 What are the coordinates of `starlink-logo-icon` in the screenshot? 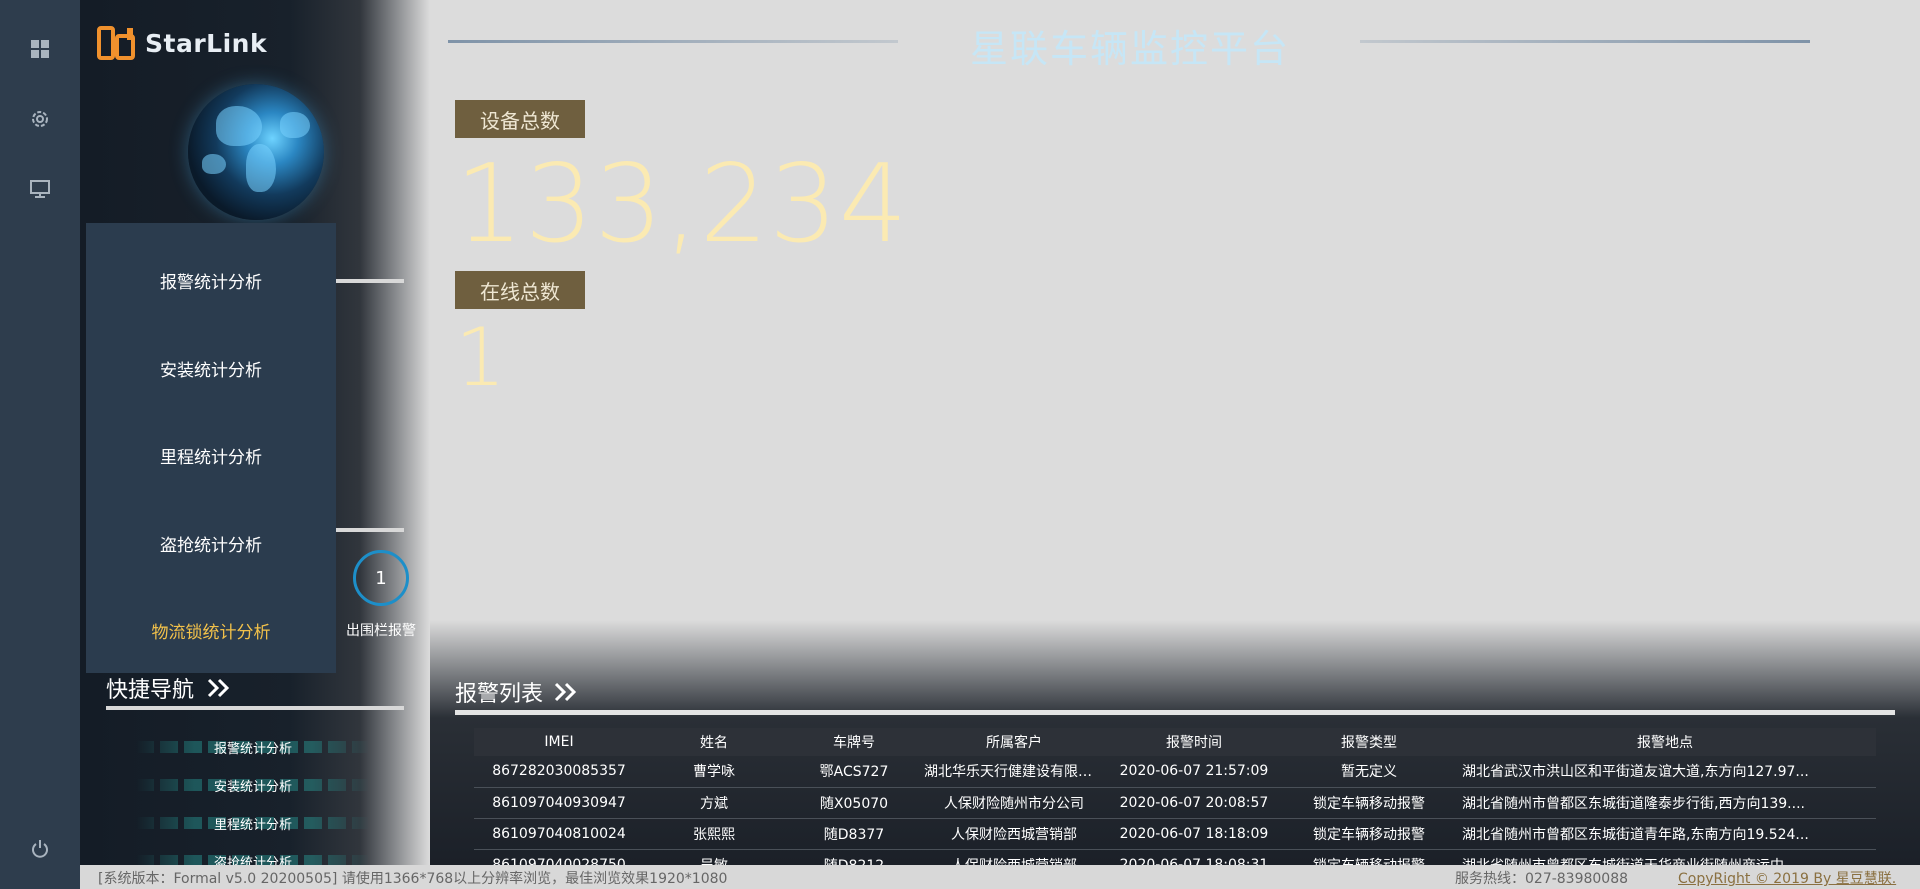 It's located at (117, 43).